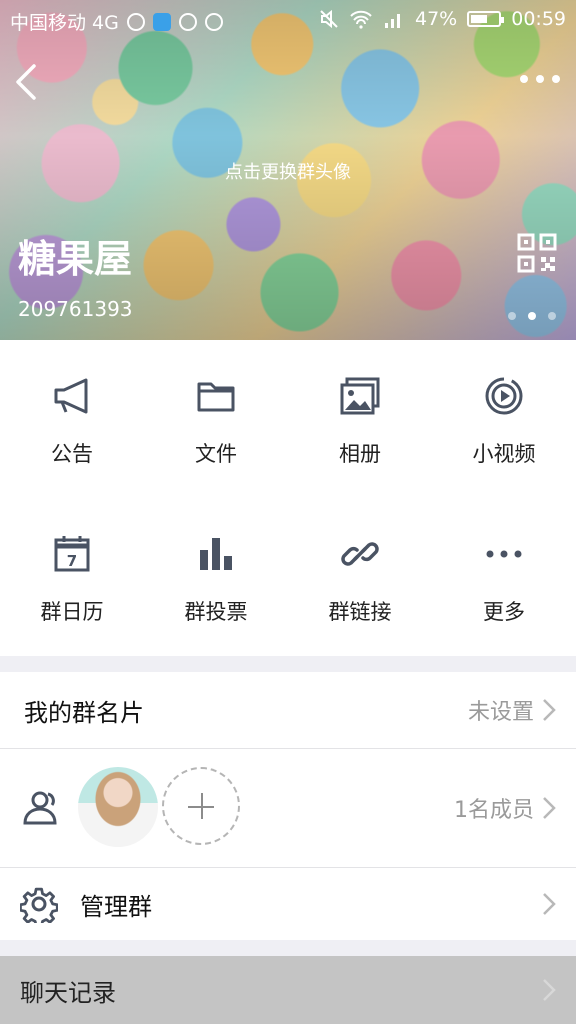 This screenshot has height=1024, width=576. What do you see at coordinates (537, 253) in the screenshot?
I see `qr-code-icon` at bounding box center [537, 253].